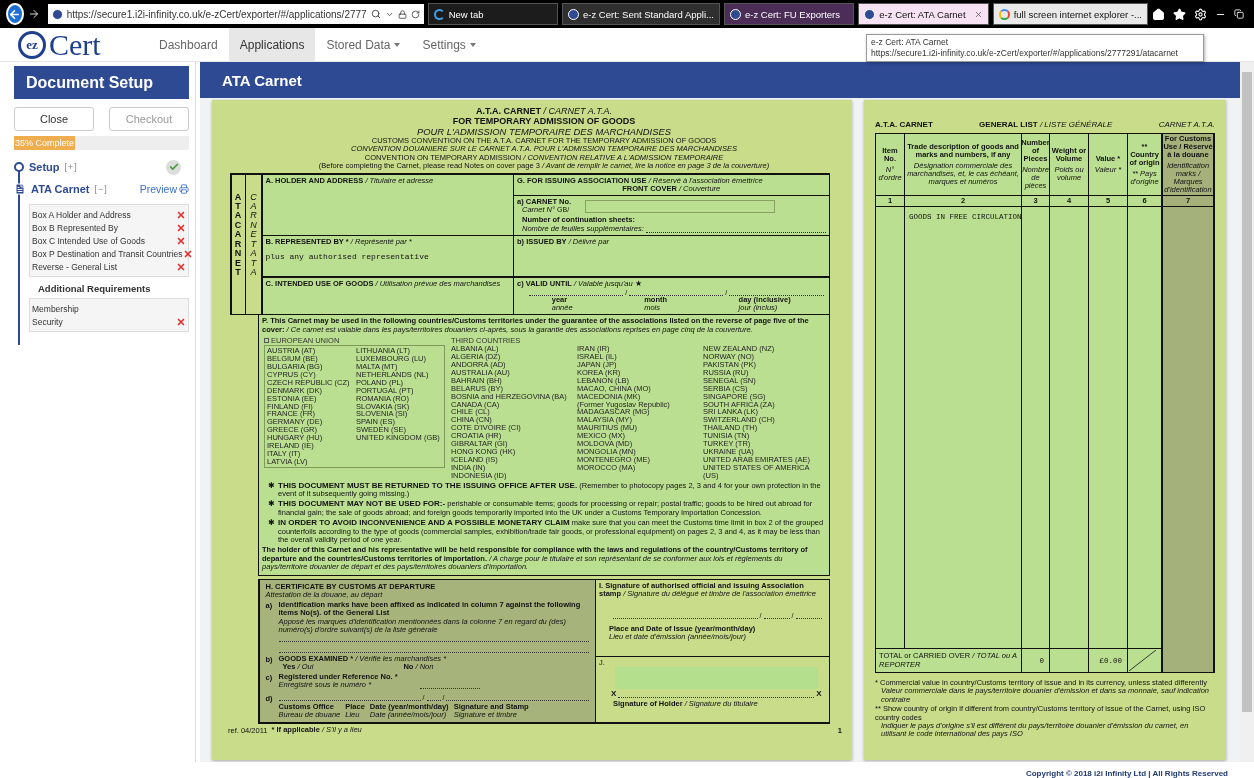 This screenshot has height=778, width=1254. I want to click on refresh-icon, so click(415, 14).